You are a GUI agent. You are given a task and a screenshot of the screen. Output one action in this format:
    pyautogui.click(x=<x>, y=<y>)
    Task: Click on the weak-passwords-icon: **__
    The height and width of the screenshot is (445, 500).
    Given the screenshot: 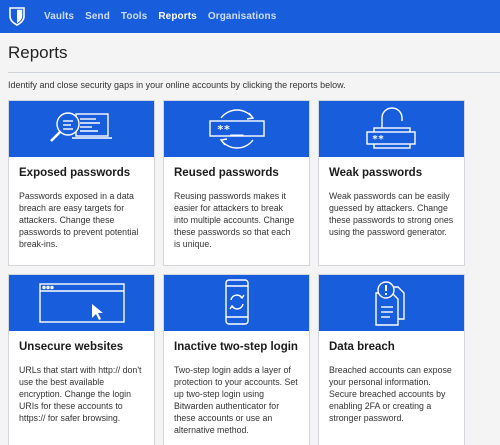 What is the action you would take?
    pyautogui.click(x=390, y=128)
    